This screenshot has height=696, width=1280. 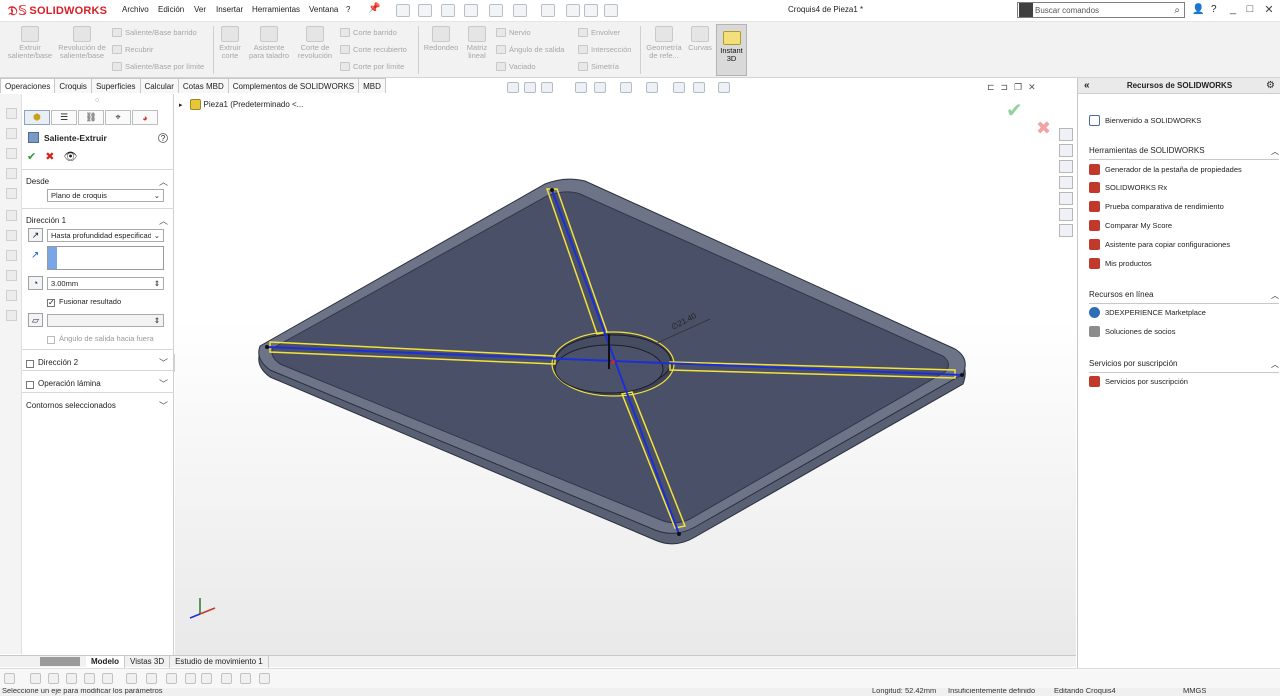 I want to click on viewport-close-icon: ✕, so click(x=1032, y=87).